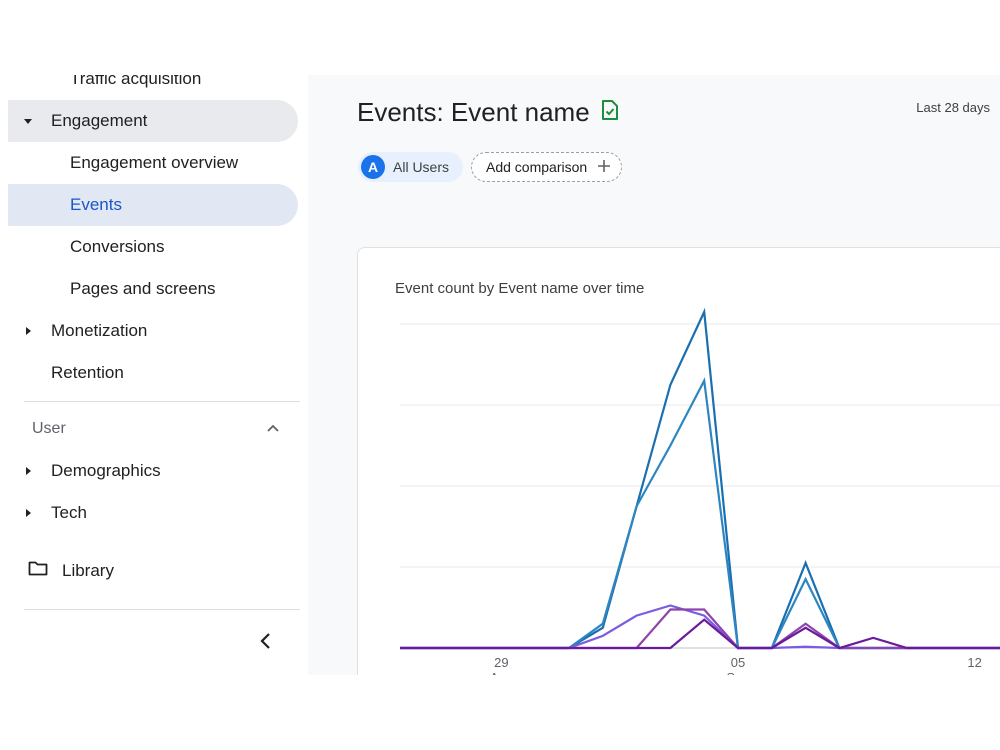  What do you see at coordinates (953, 107) in the screenshot?
I see `date-range-label: Last 28 days` at bounding box center [953, 107].